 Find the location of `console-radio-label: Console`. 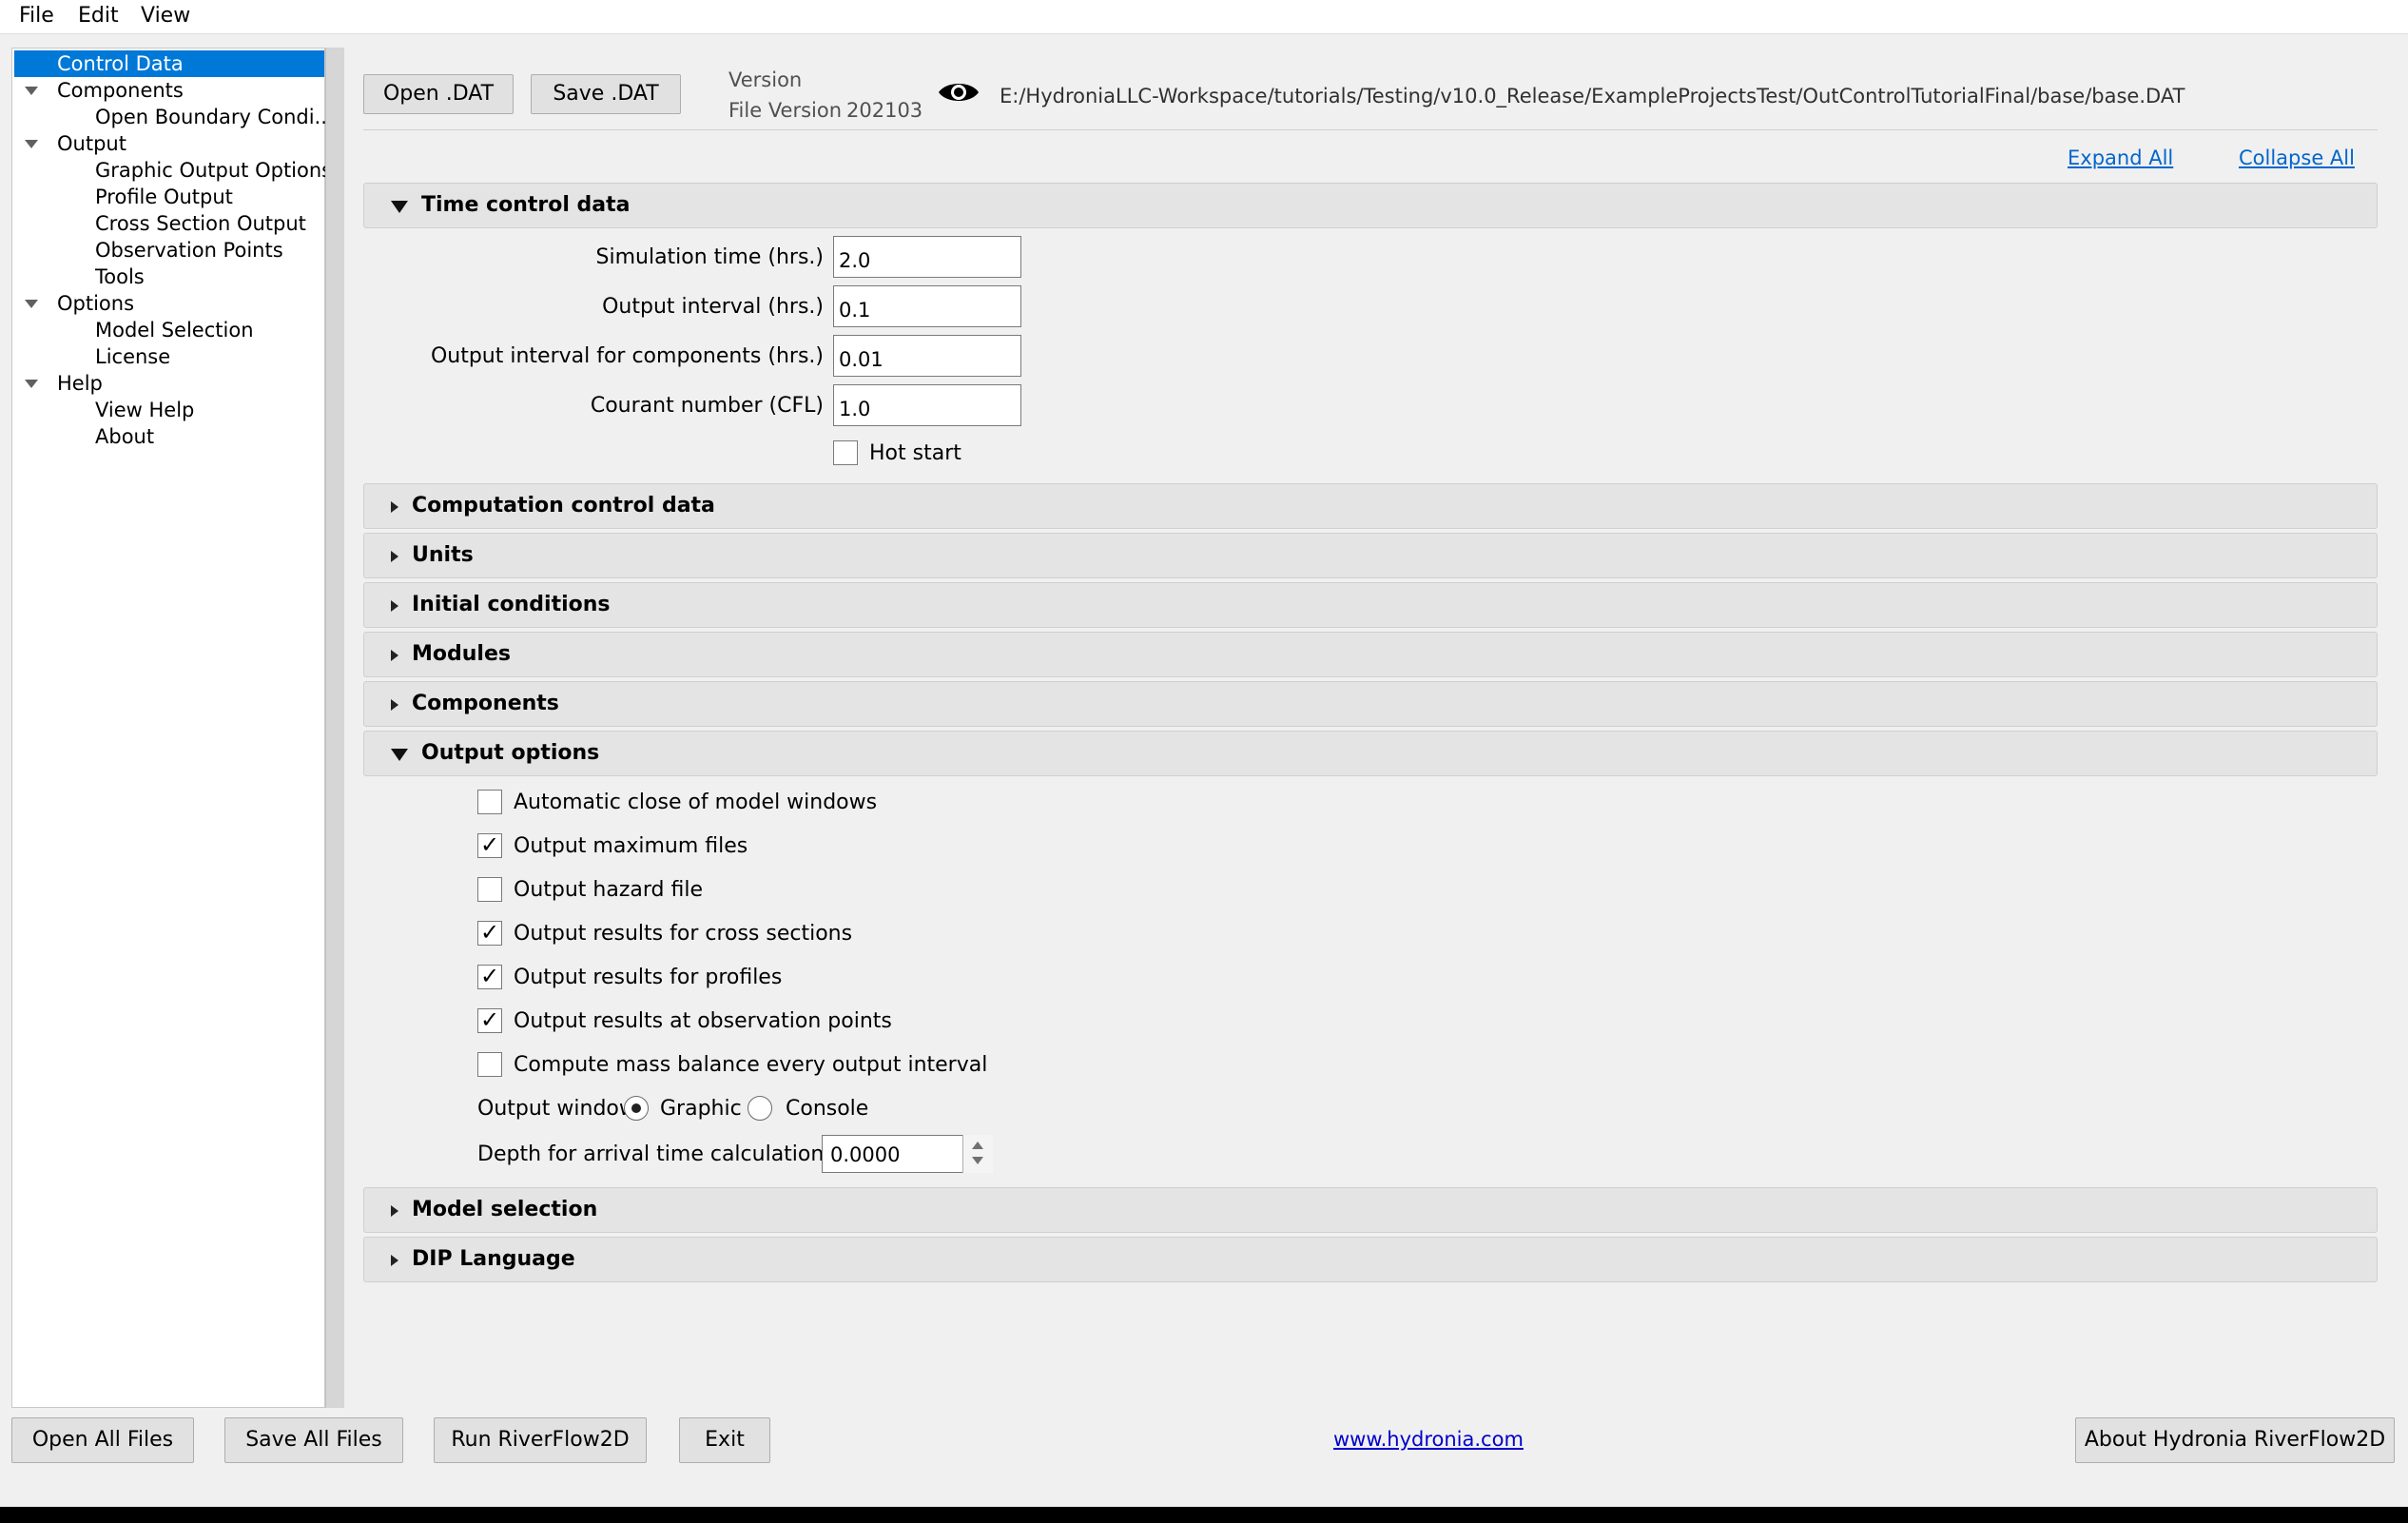

console-radio-label: Console is located at coordinates (827, 1109).